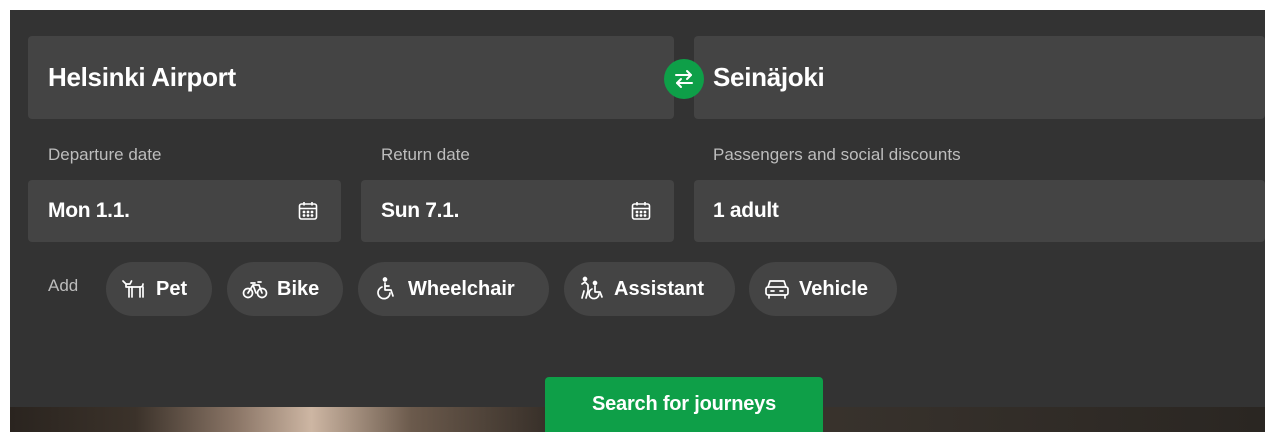  What do you see at coordinates (777, 289) in the screenshot?
I see `vehicle-icon` at bounding box center [777, 289].